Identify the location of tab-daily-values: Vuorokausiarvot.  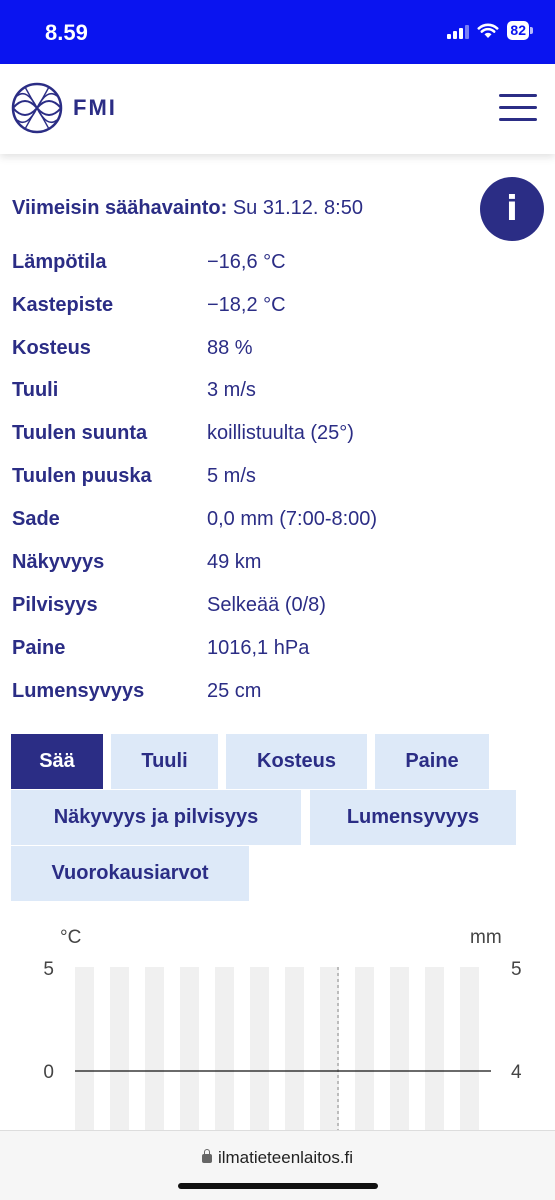
(130, 873).